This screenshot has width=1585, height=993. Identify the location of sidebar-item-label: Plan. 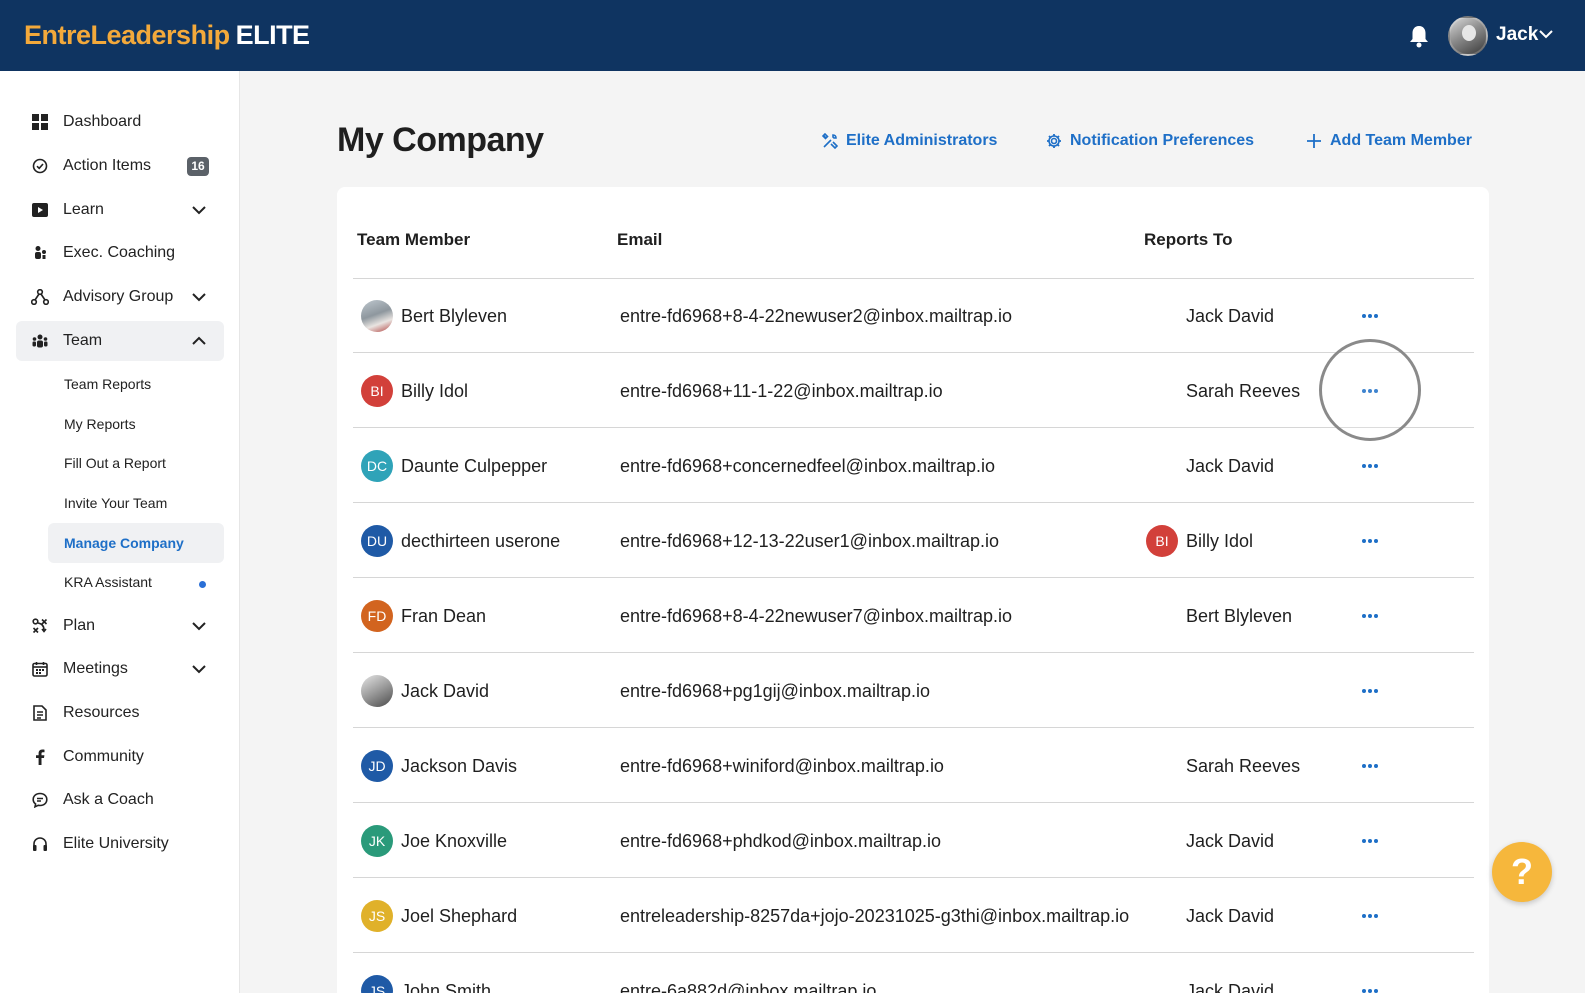
(79, 625).